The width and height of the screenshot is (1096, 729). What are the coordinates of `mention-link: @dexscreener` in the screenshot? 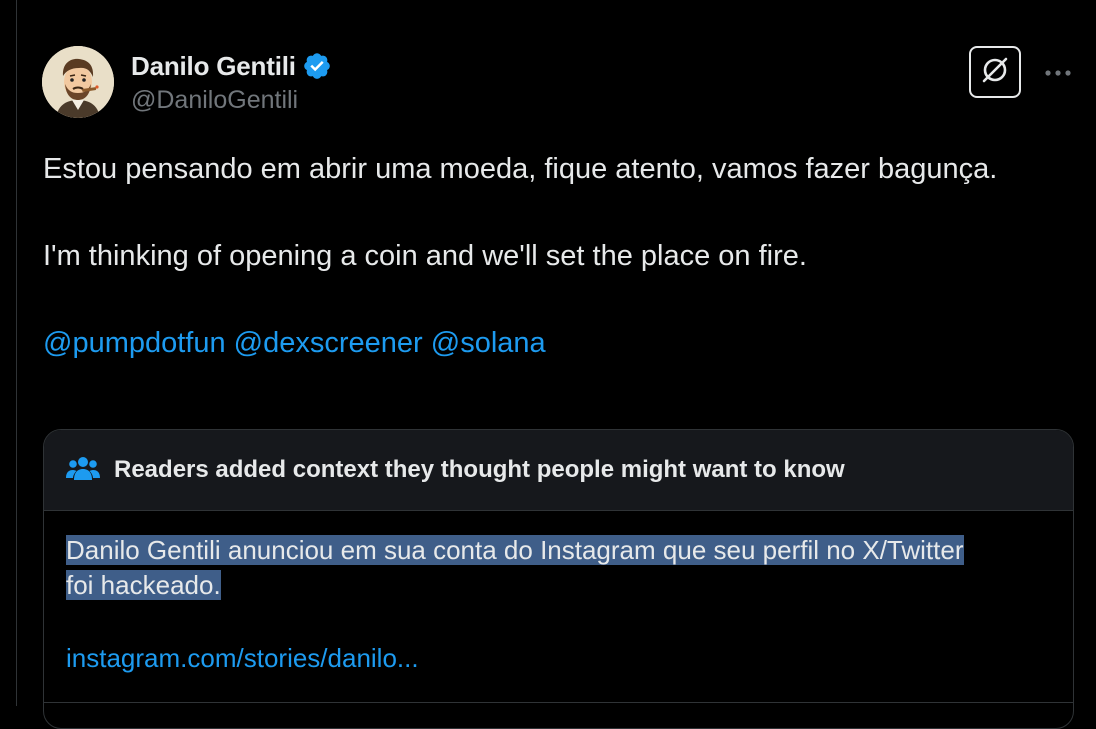 It's located at (328, 343).